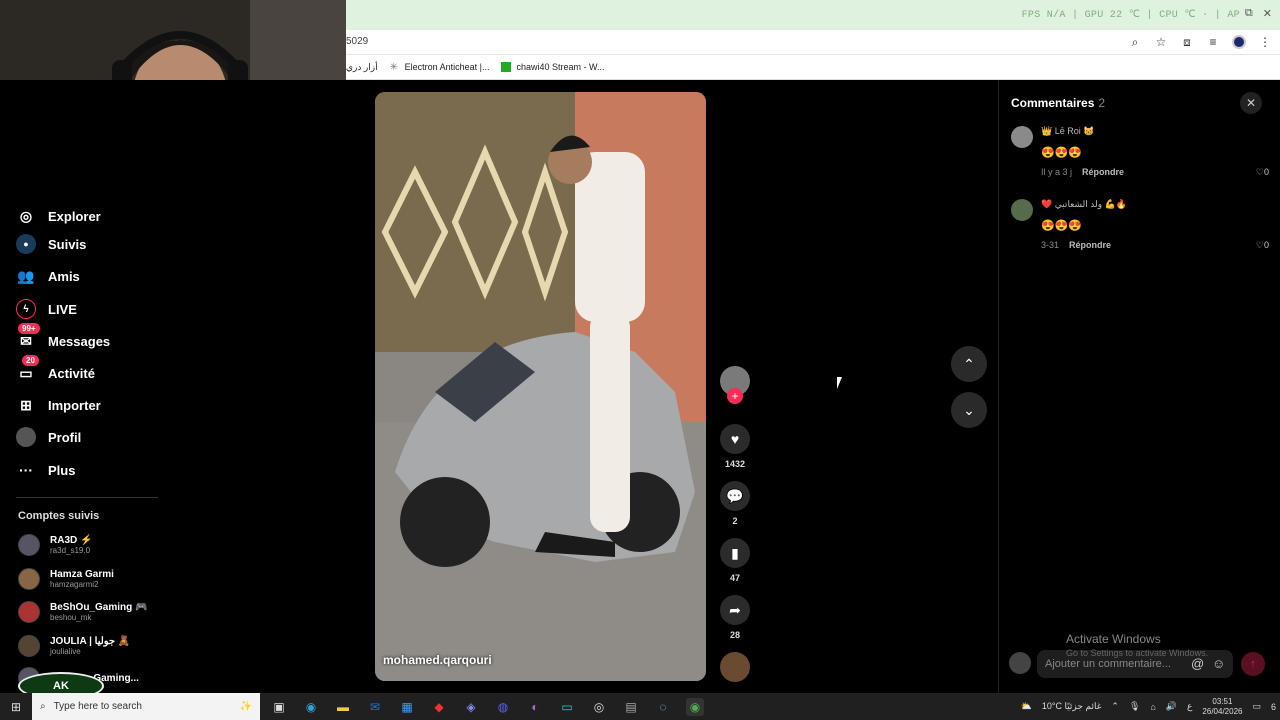 This screenshot has width=1280, height=720. What do you see at coordinates (357, 41) in the screenshot?
I see `url-text: 5029` at bounding box center [357, 41].